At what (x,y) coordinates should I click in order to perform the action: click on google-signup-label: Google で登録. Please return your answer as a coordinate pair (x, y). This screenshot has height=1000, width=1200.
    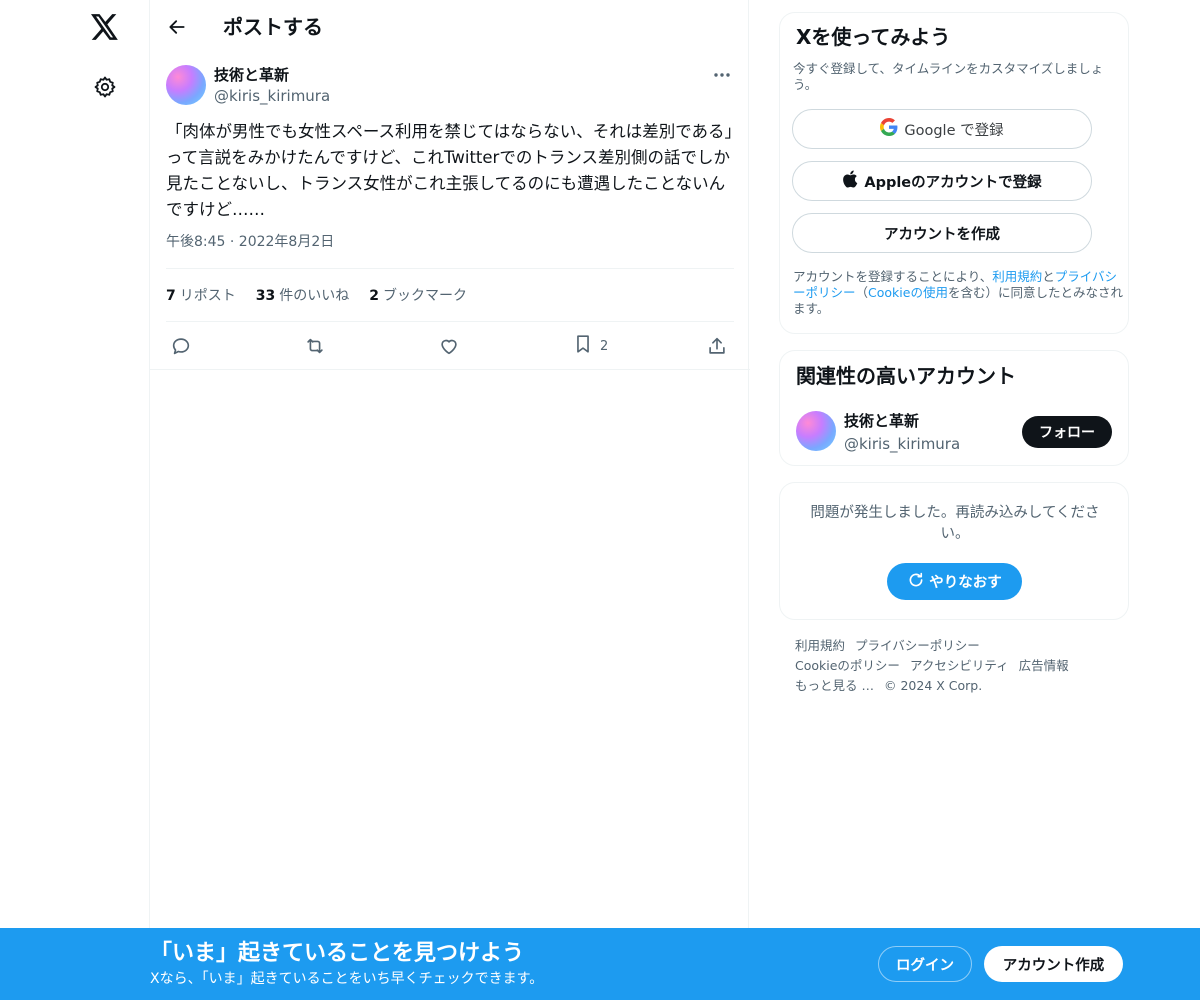
    Looking at the image, I should click on (954, 130).